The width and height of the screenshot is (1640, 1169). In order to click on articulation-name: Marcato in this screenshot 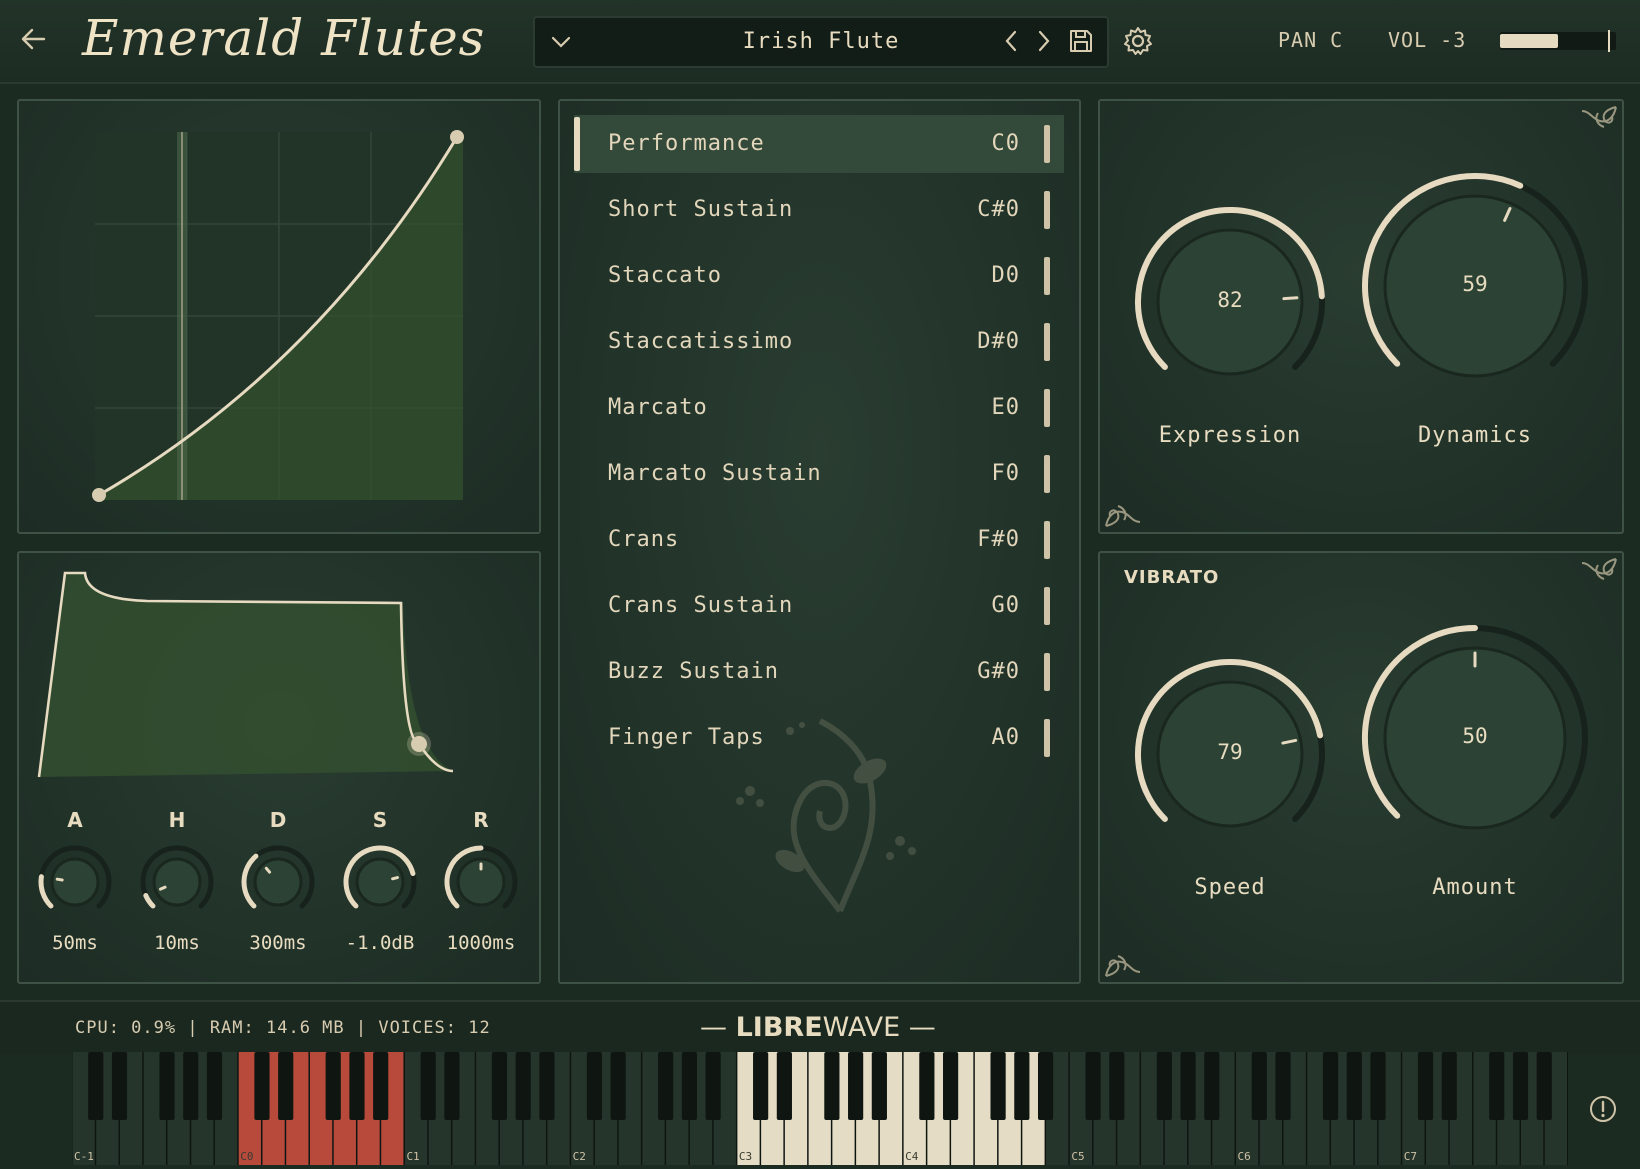, I will do `click(658, 407)`.